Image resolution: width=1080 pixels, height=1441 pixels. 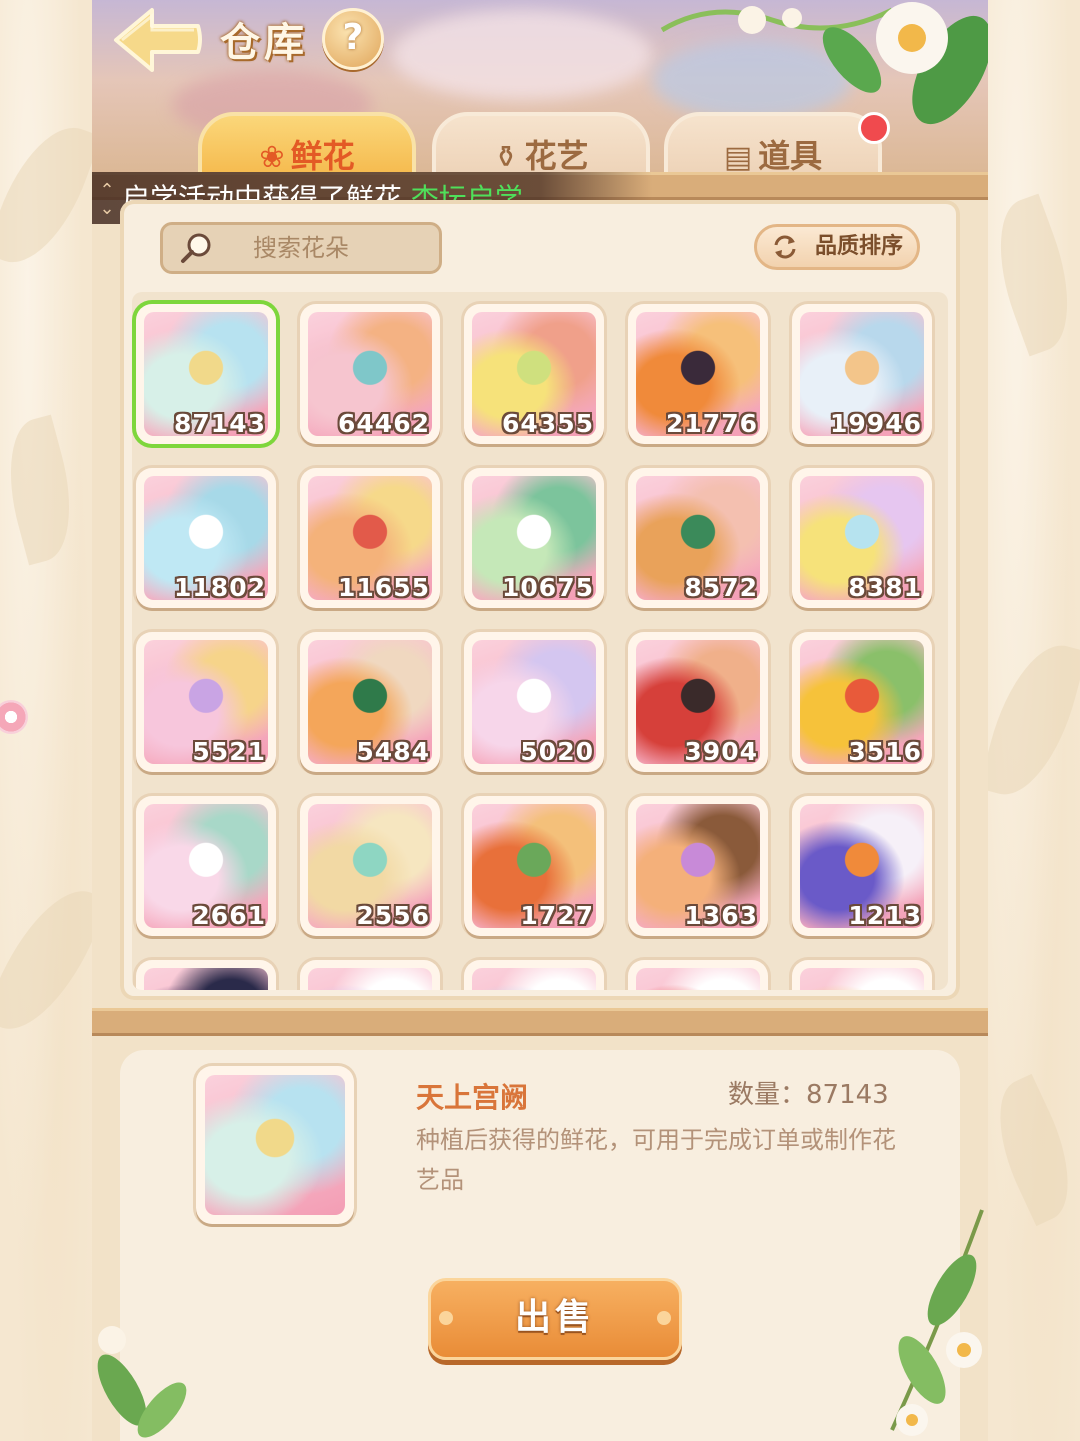 I want to click on tile-count: 1363, so click(x=721, y=915).